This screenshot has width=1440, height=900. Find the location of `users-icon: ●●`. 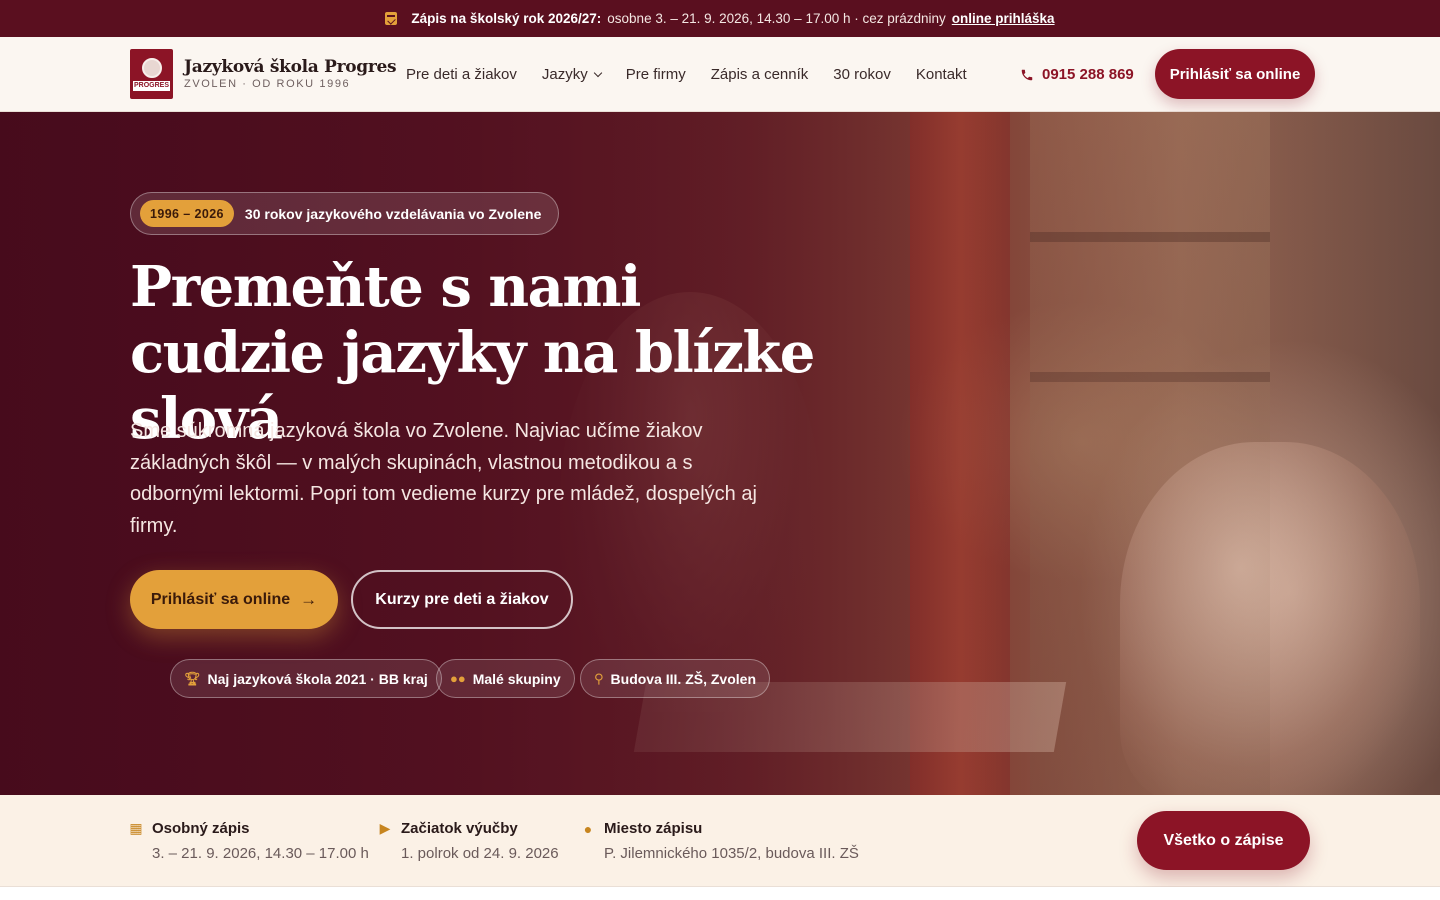

users-icon: ●● is located at coordinates (458, 678).